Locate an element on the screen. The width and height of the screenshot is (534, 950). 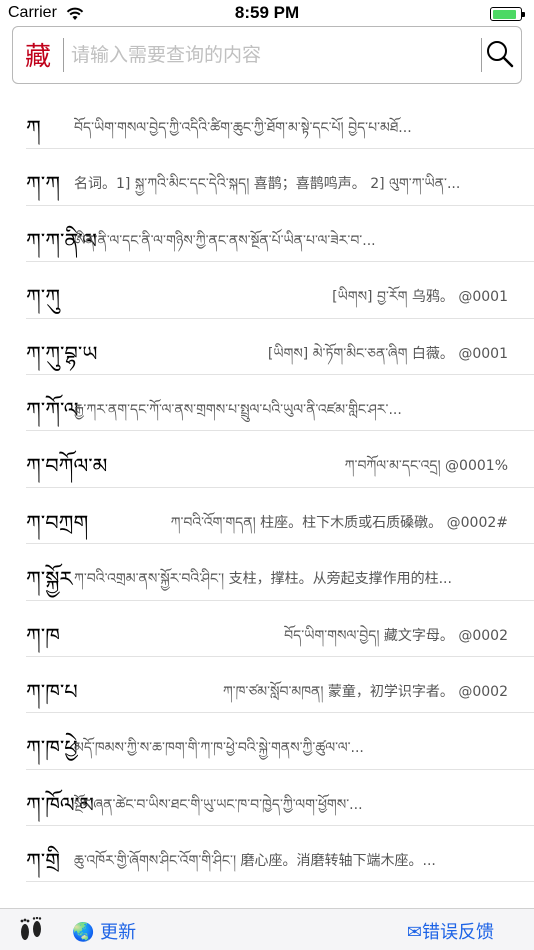
magnifier-icon is located at coordinates (500, 54).